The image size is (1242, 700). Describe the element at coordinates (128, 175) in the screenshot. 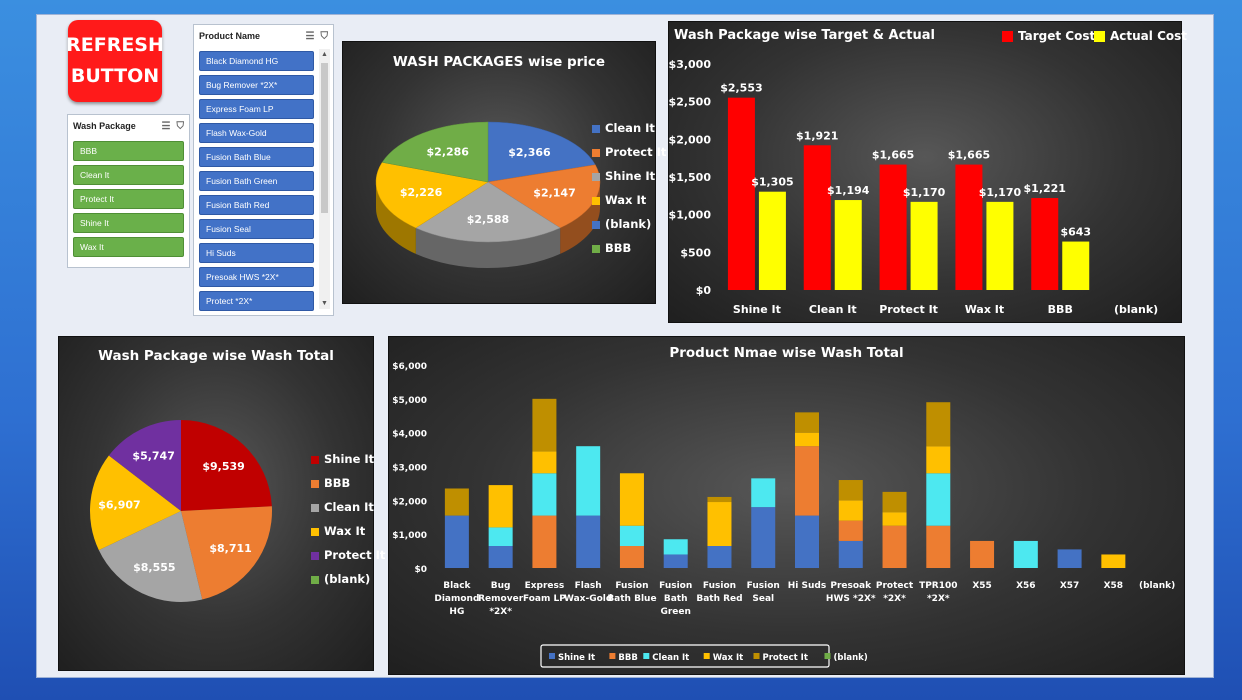

I see `wash-item: Clean It` at that location.